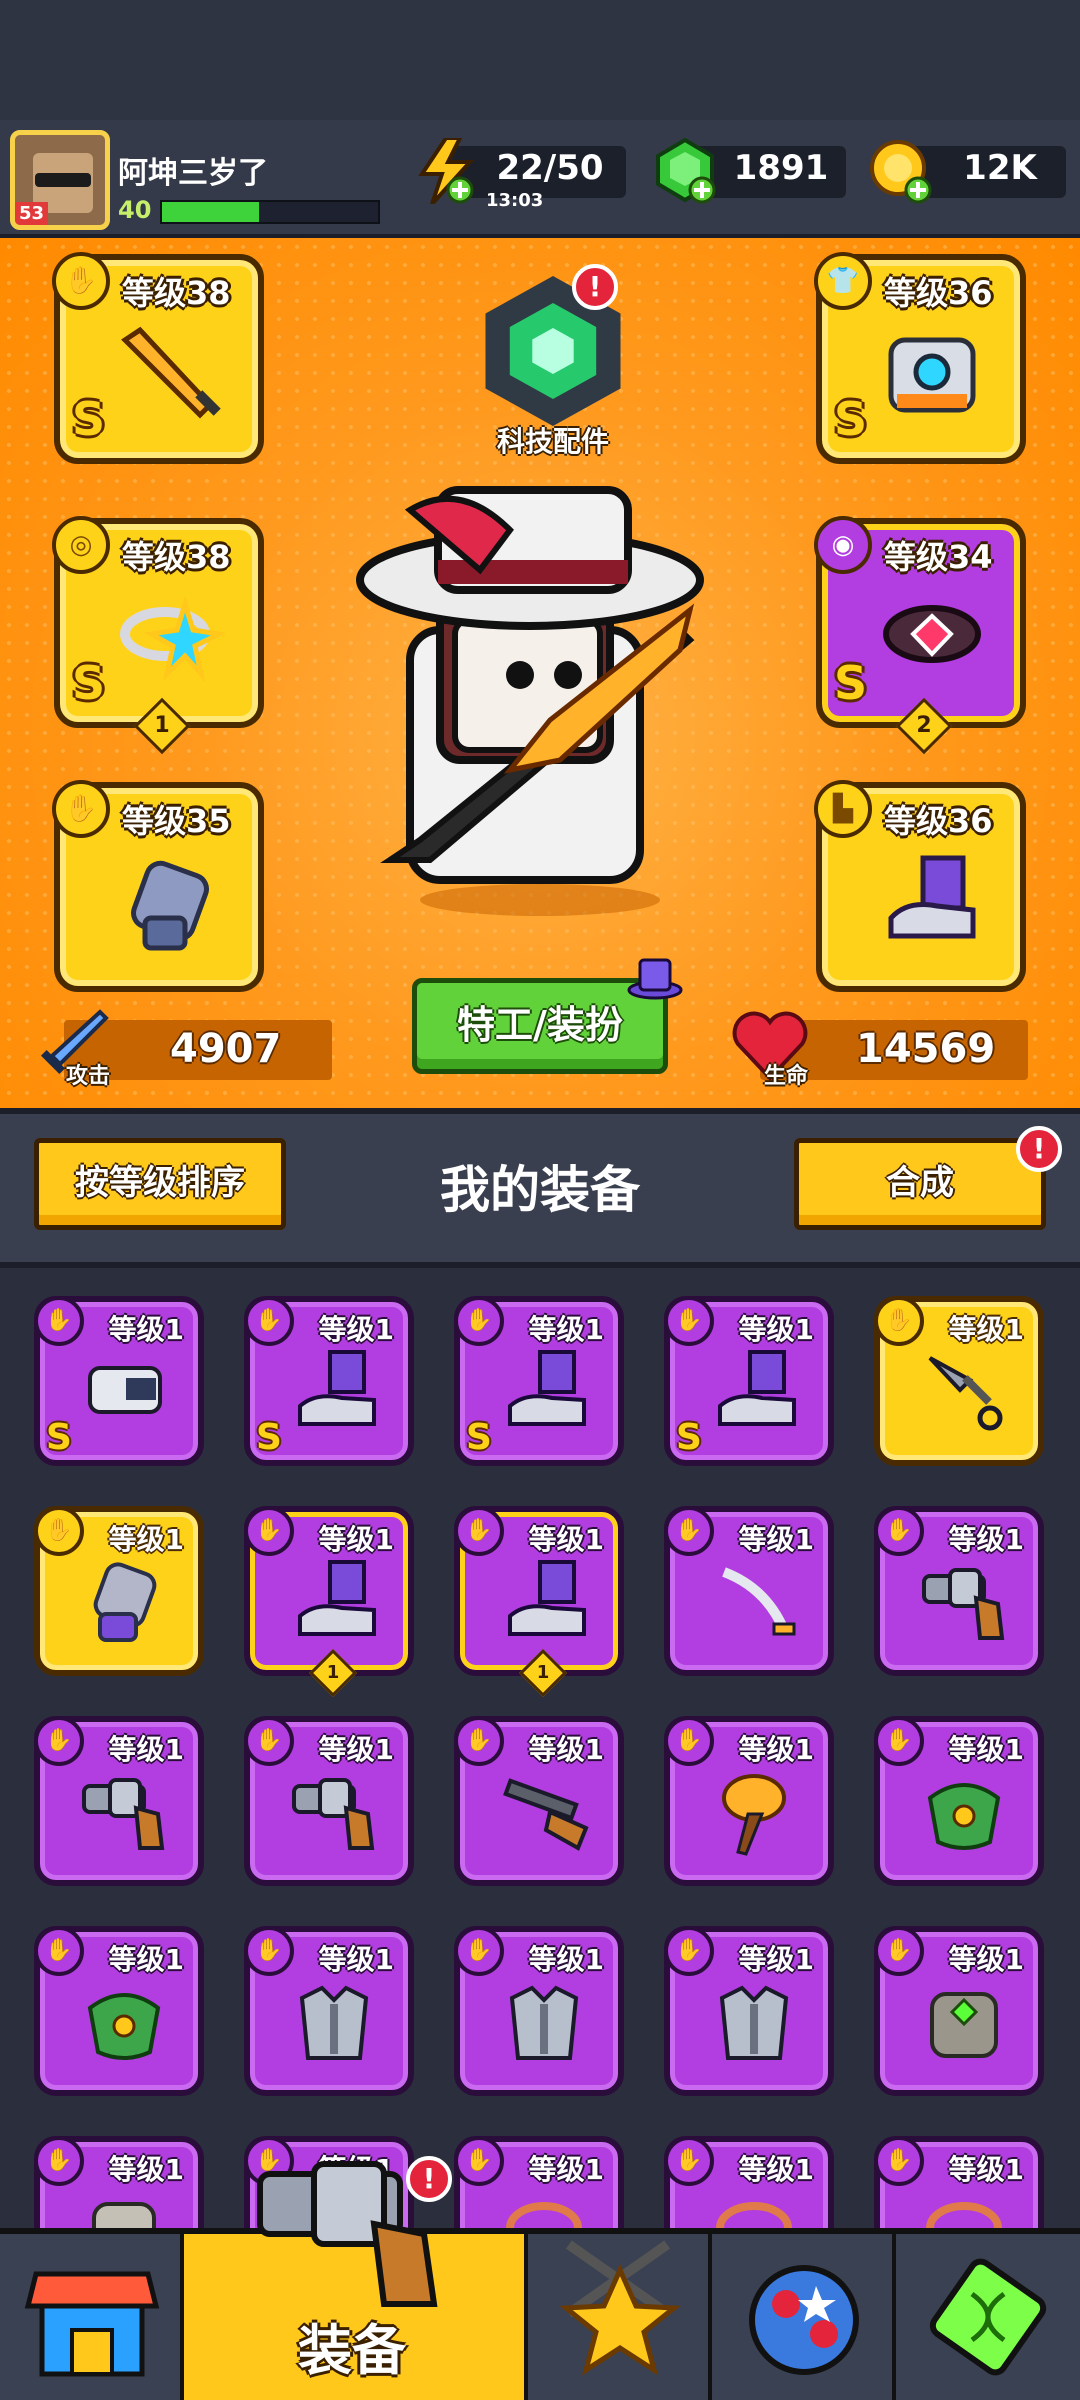 Image resolution: width=1080 pixels, height=2400 pixels. I want to click on equip-slot-weapon: ✋ 等级38 S, so click(158, 358).